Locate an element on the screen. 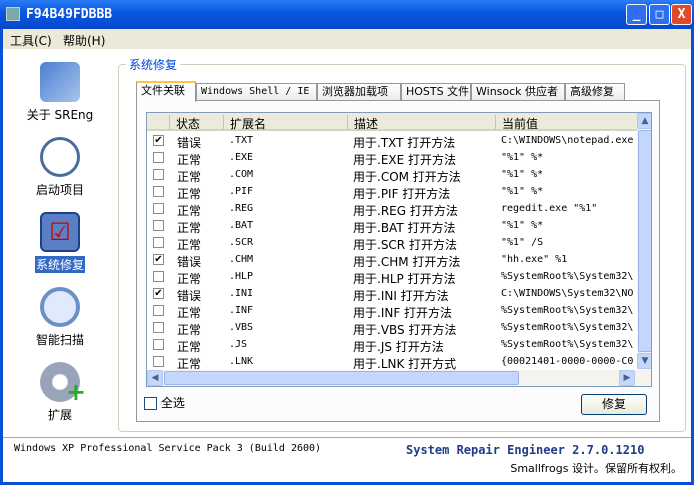  sidebar-label: 启动项目 is located at coordinates (59, 190).